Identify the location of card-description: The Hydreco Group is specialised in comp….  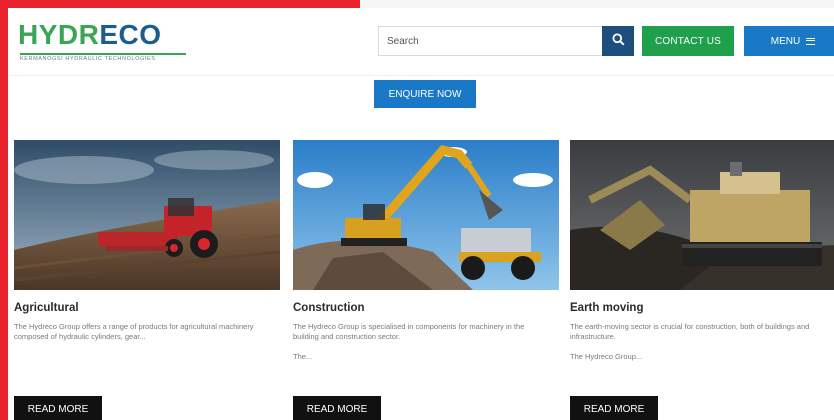
(409, 331).